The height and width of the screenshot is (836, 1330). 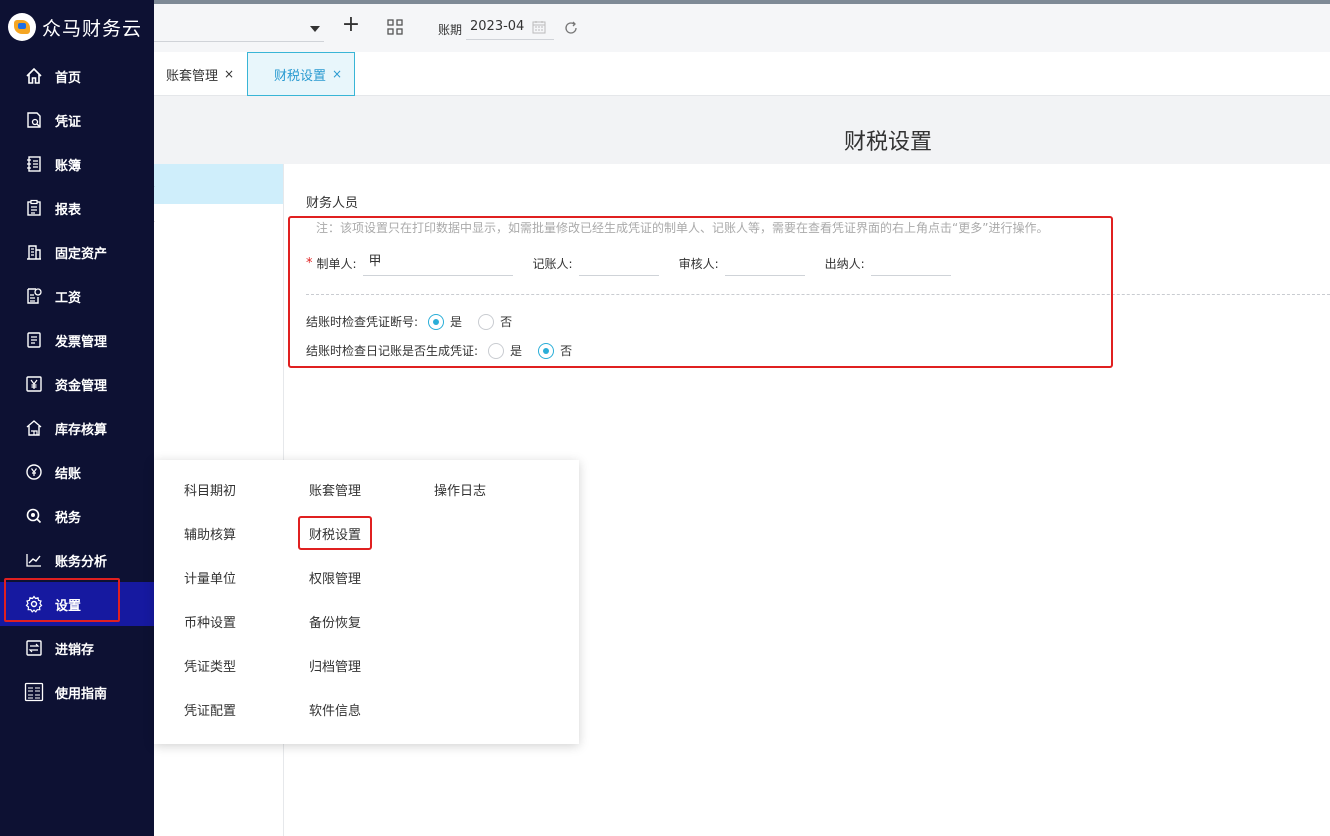 I want to click on sidebar-item-voucher: 凭证, so click(x=77, y=120).